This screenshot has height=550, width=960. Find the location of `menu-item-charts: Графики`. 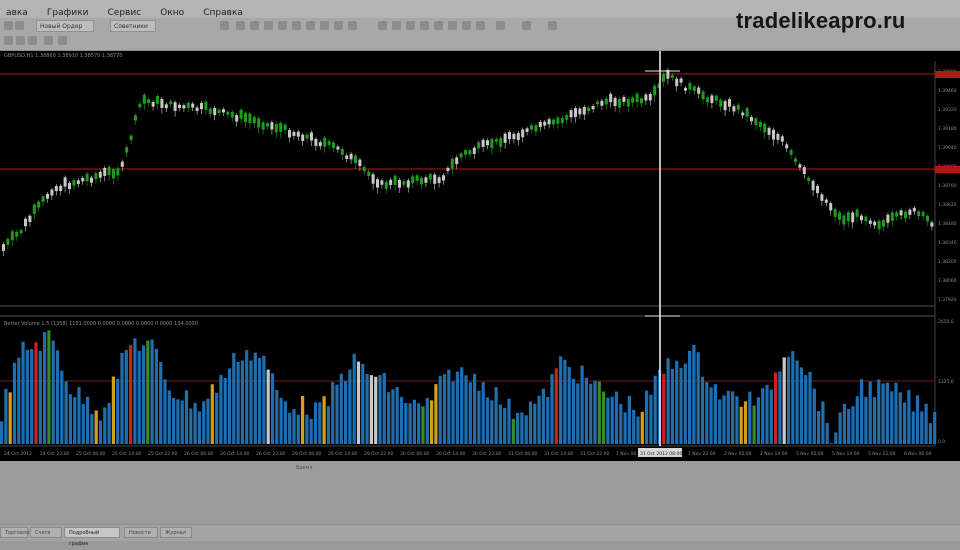

menu-item-charts: Графики is located at coordinates (69, 11).